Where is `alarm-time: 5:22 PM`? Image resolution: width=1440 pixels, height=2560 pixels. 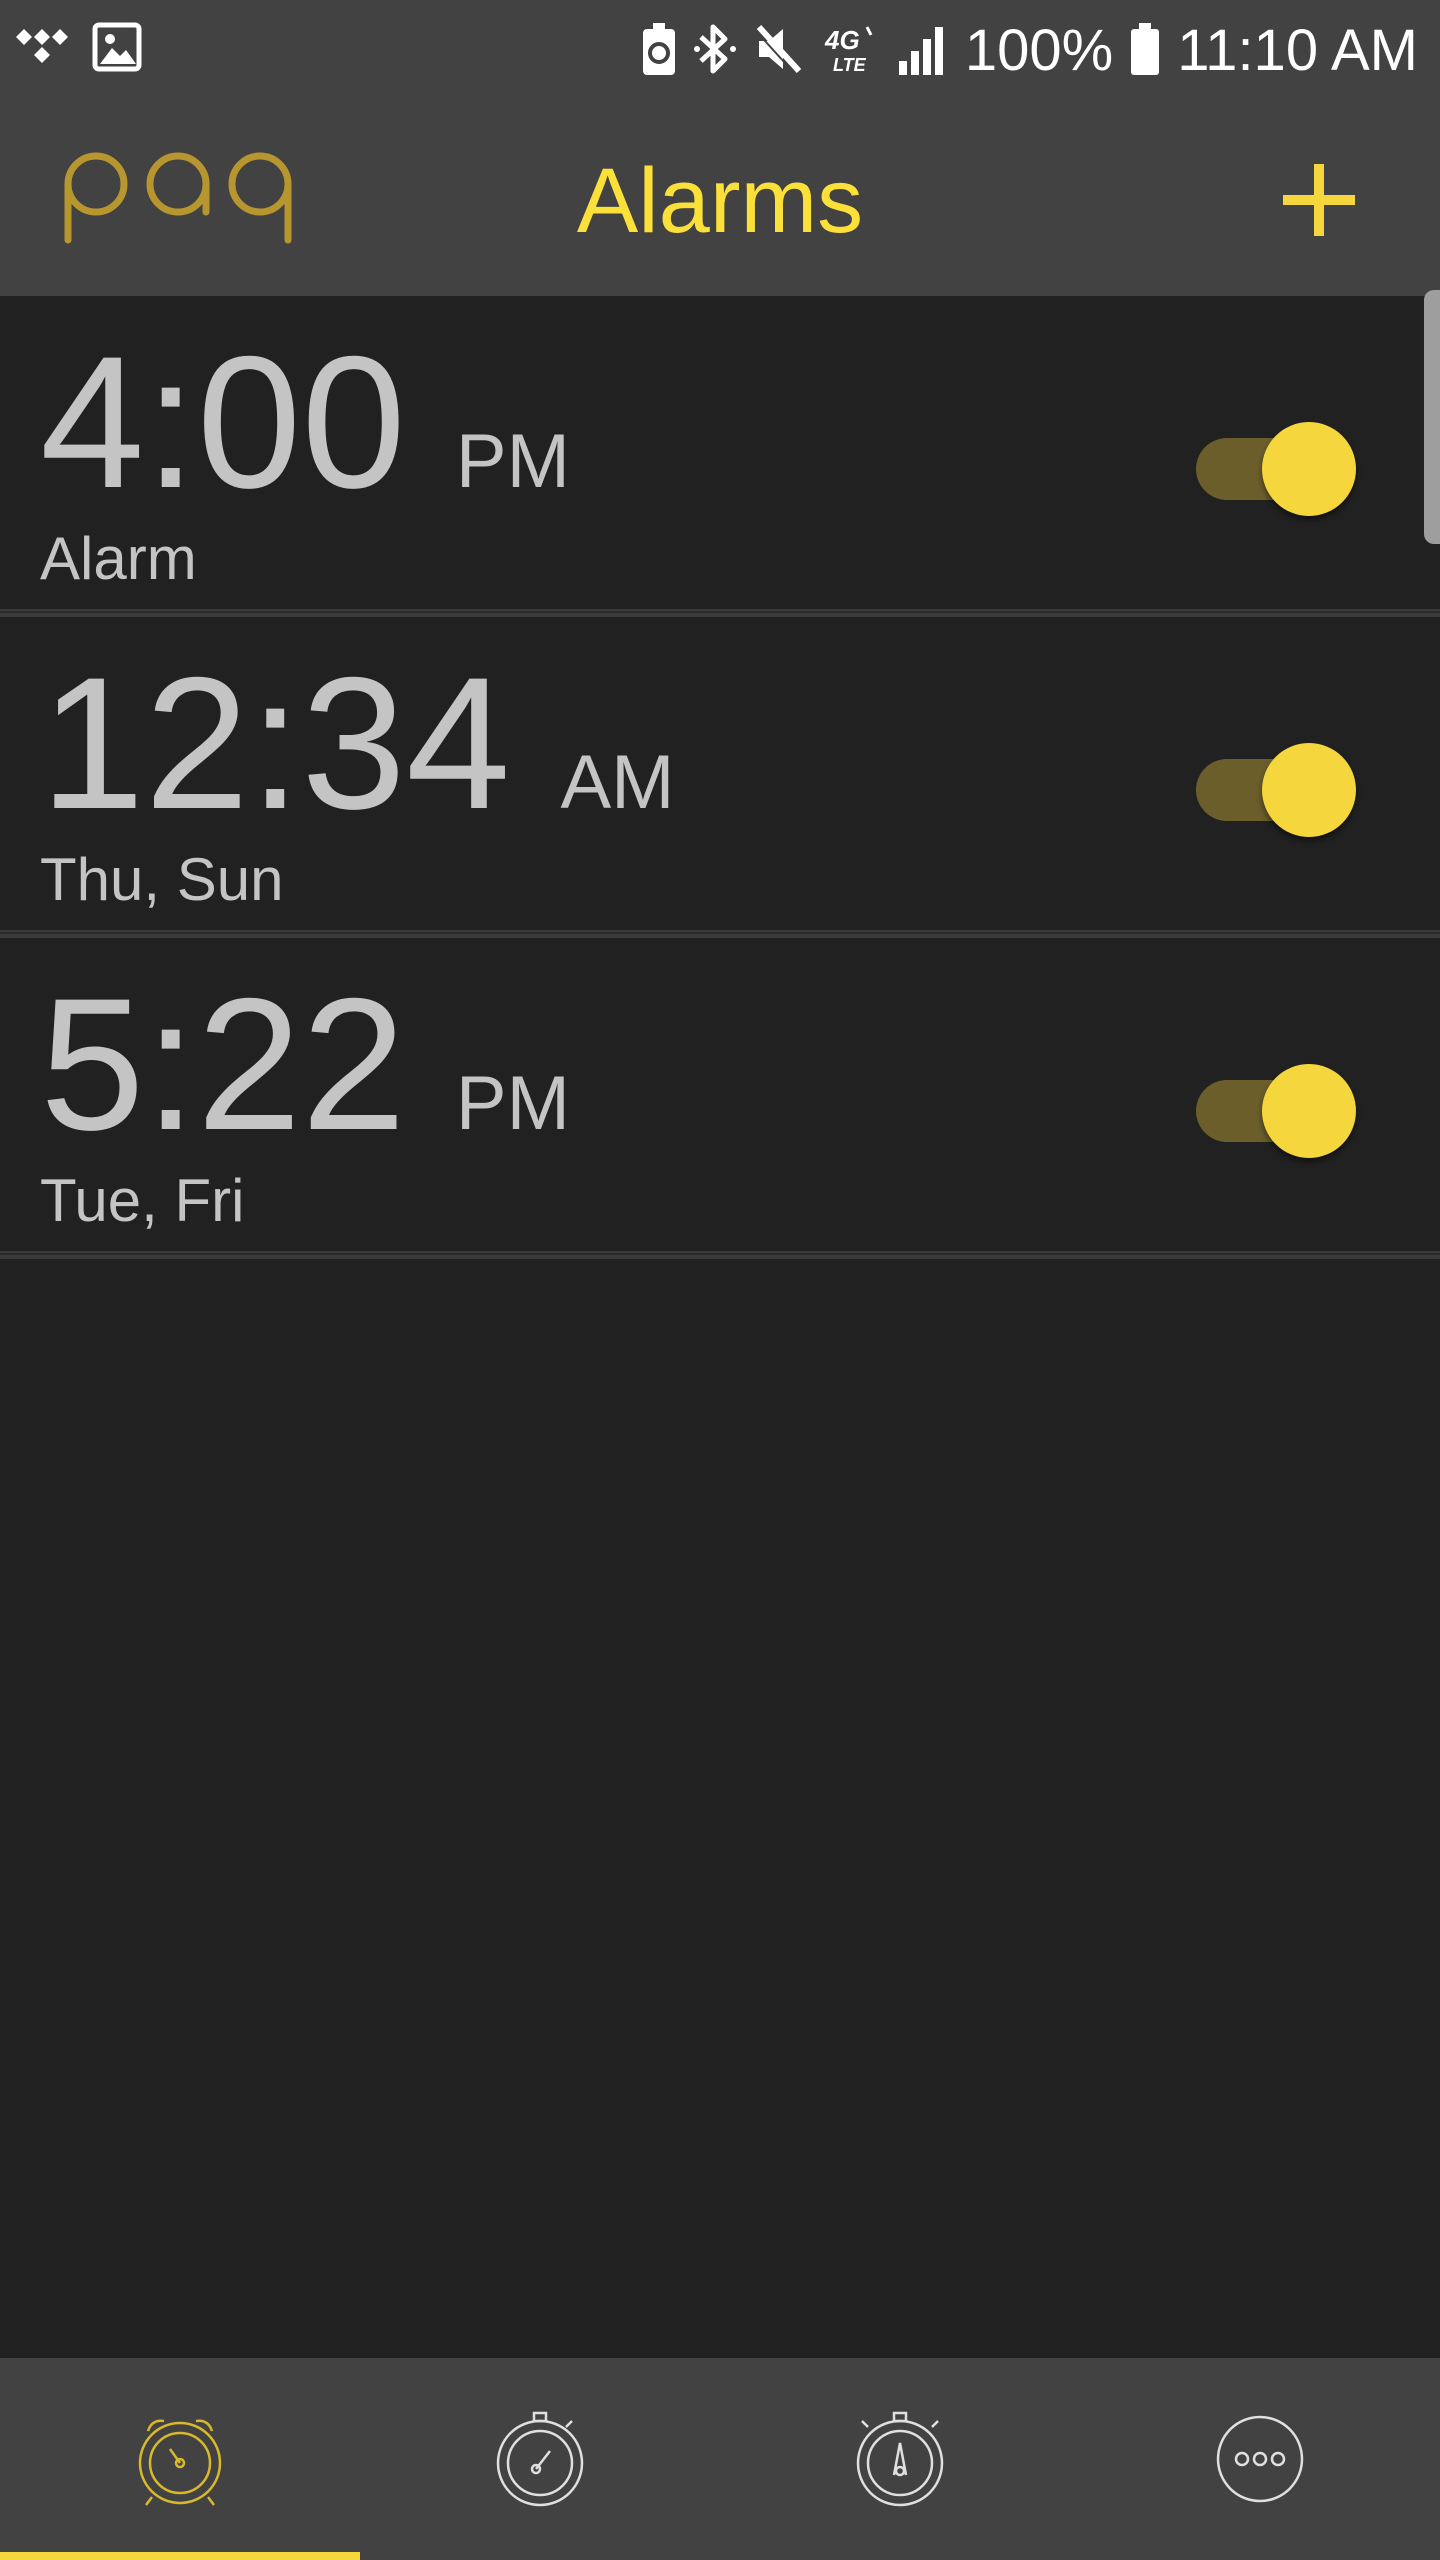
alarm-time: 5:22 PM is located at coordinates (305, 1064).